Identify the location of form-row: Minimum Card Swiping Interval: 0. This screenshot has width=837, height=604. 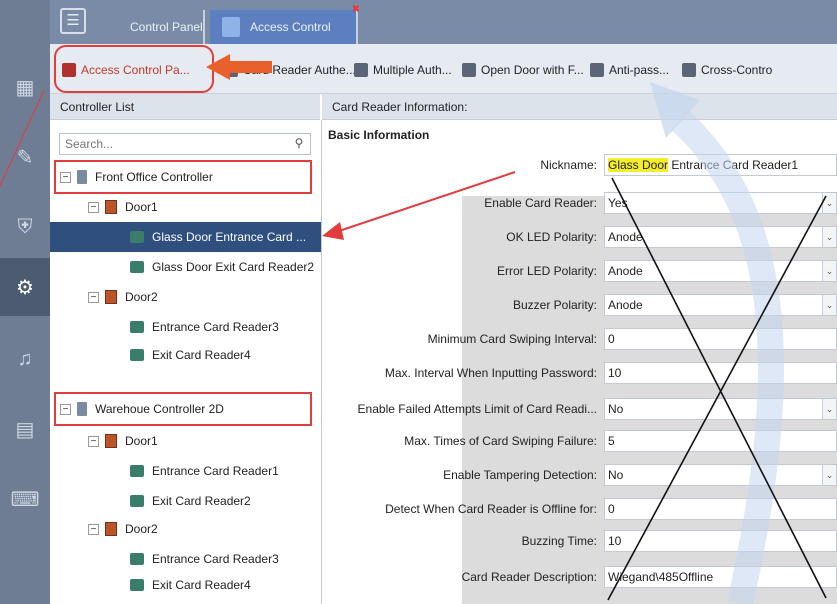
(579, 339).